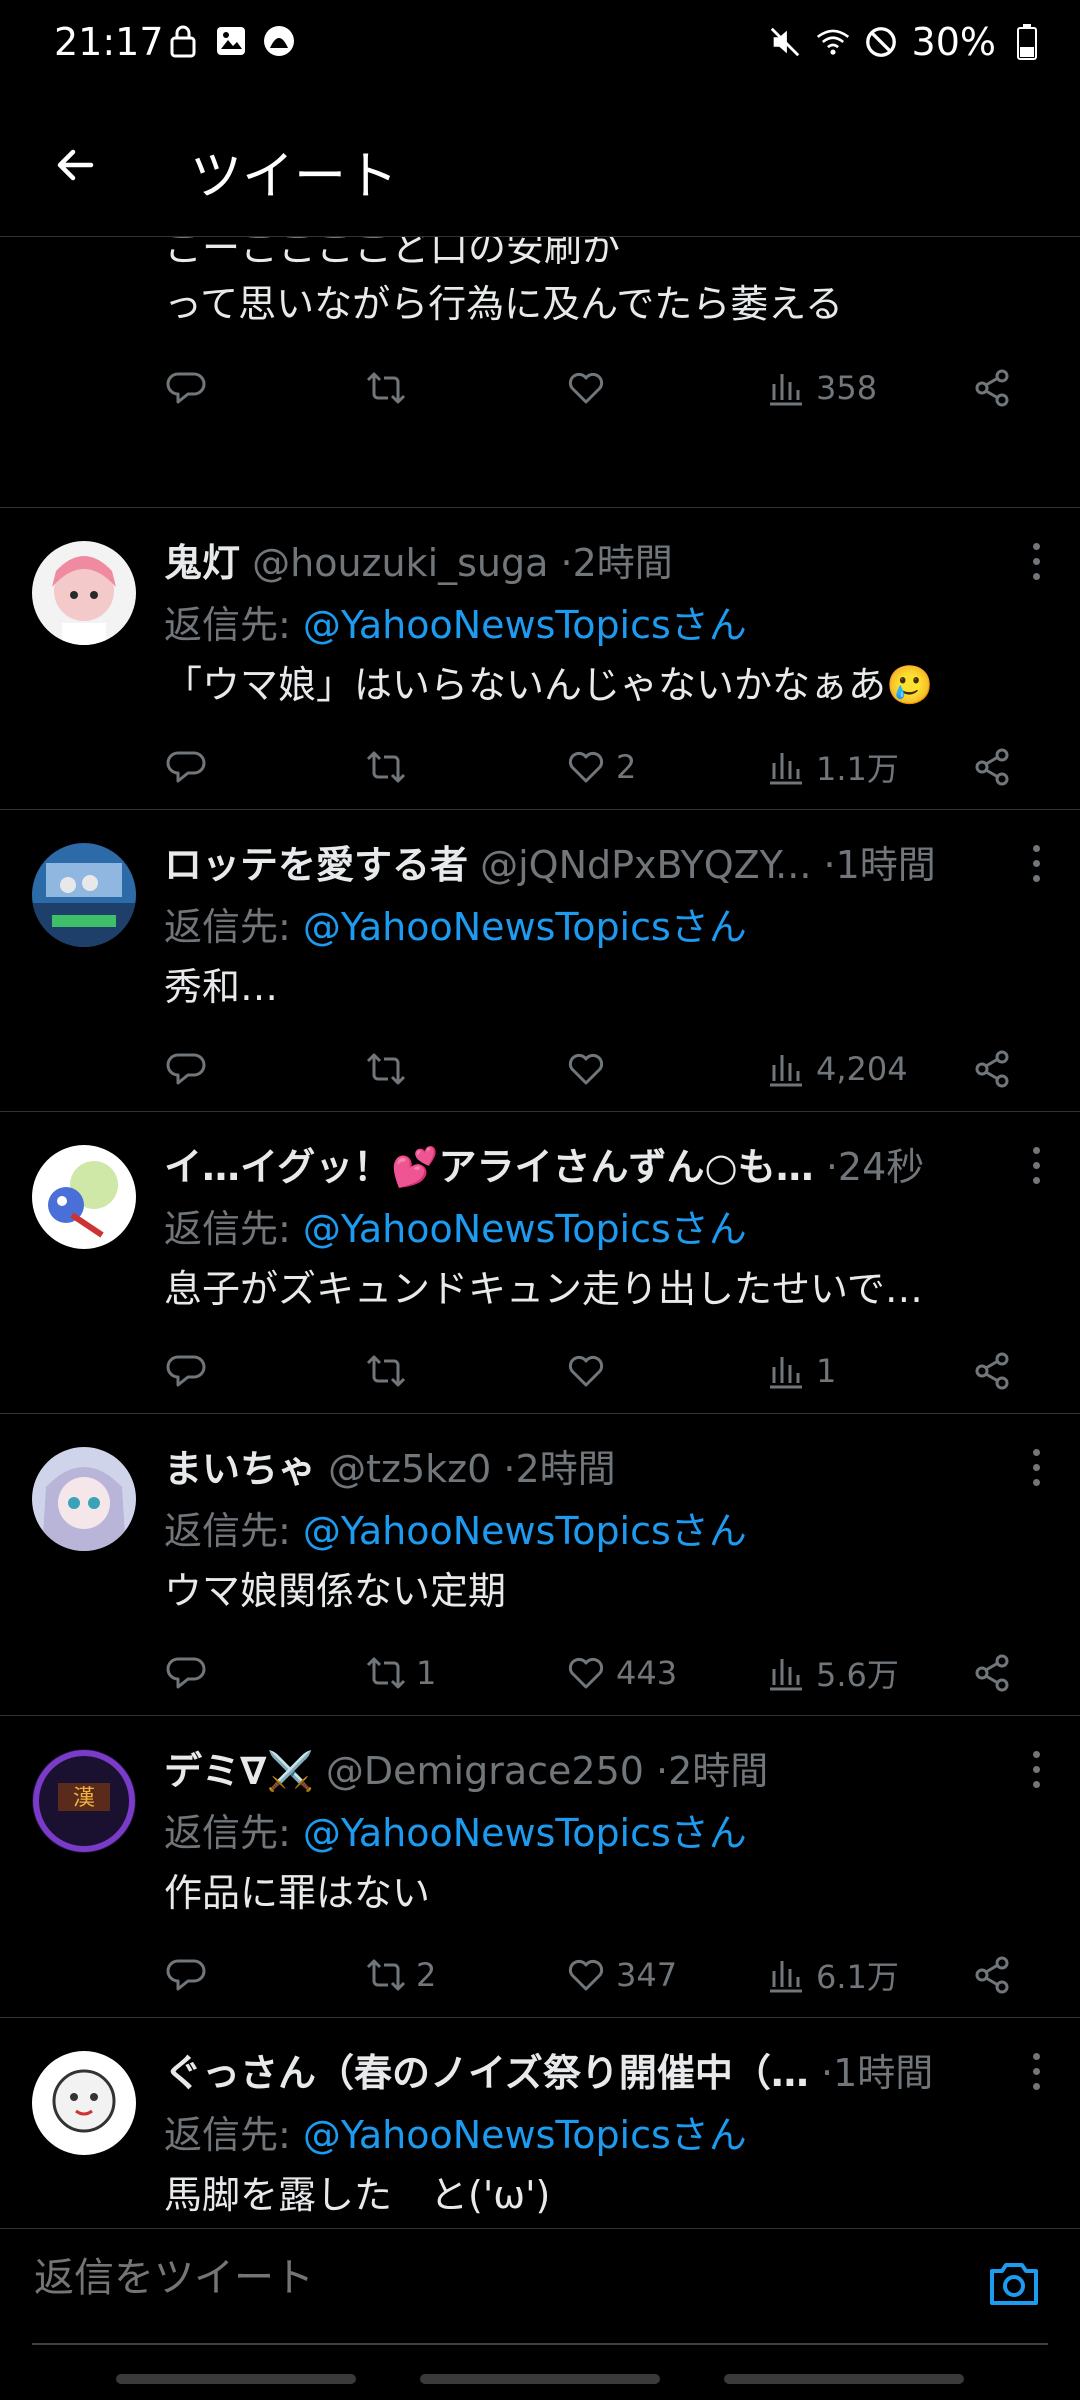 The height and width of the screenshot is (2400, 1080). I want to click on user-handle: @tz5kz0, so click(409, 1469).